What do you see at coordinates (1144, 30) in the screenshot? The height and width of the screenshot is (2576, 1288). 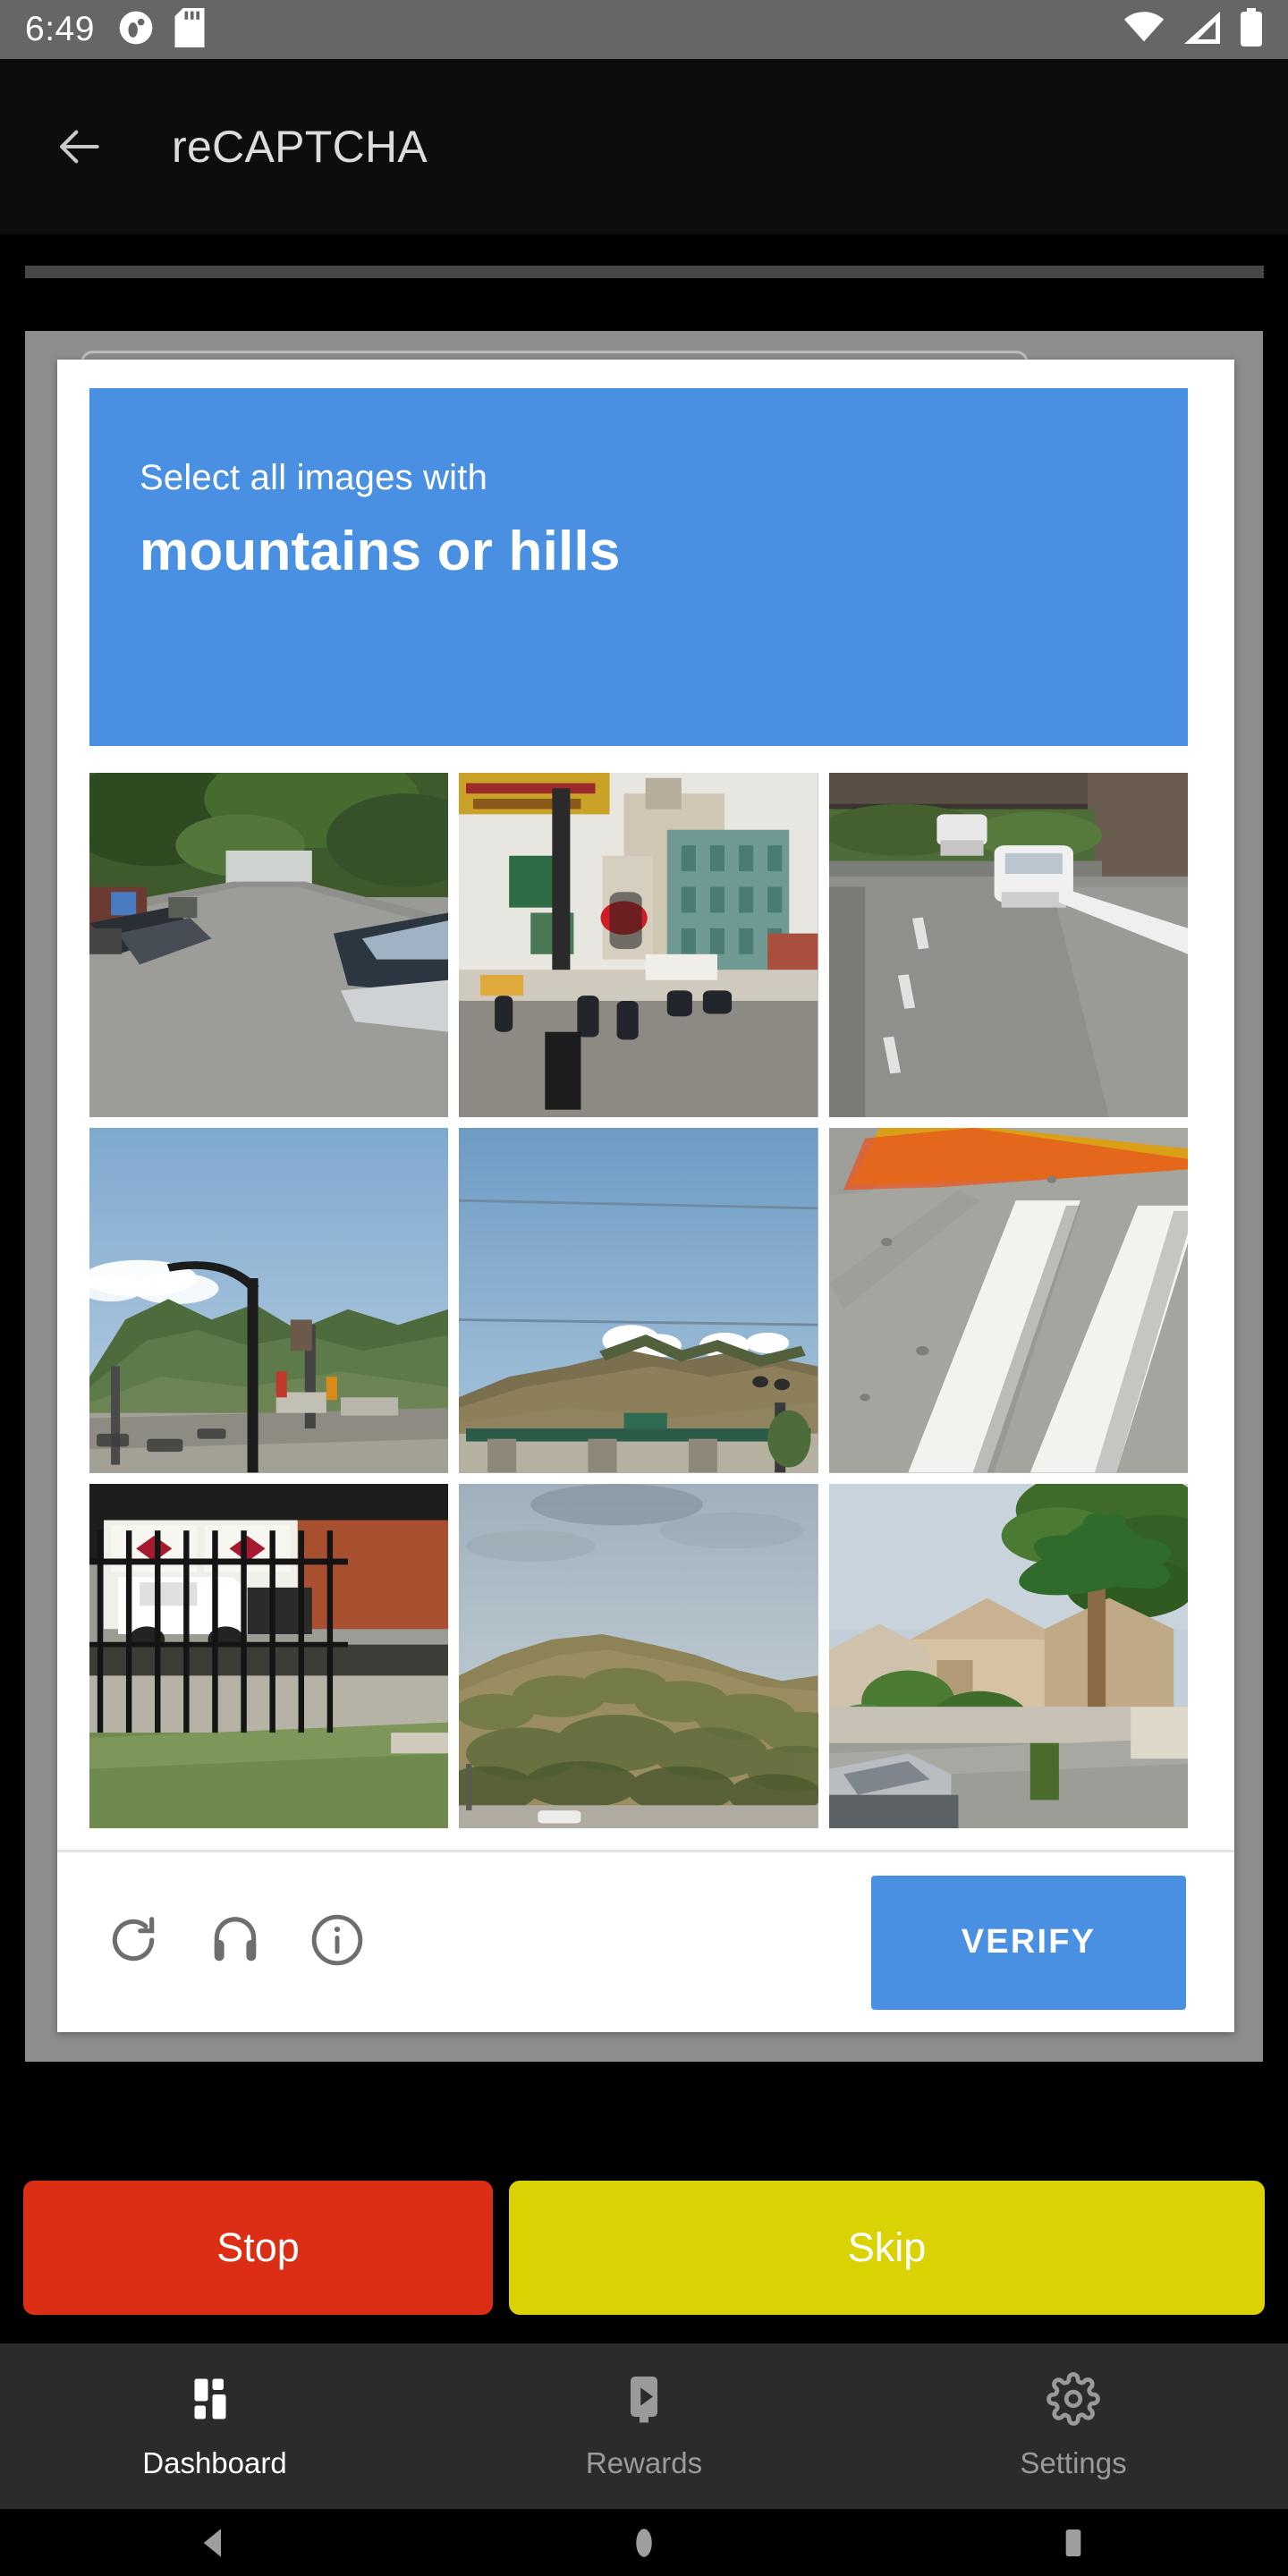 I see `wifi-icon` at bounding box center [1144, 30].